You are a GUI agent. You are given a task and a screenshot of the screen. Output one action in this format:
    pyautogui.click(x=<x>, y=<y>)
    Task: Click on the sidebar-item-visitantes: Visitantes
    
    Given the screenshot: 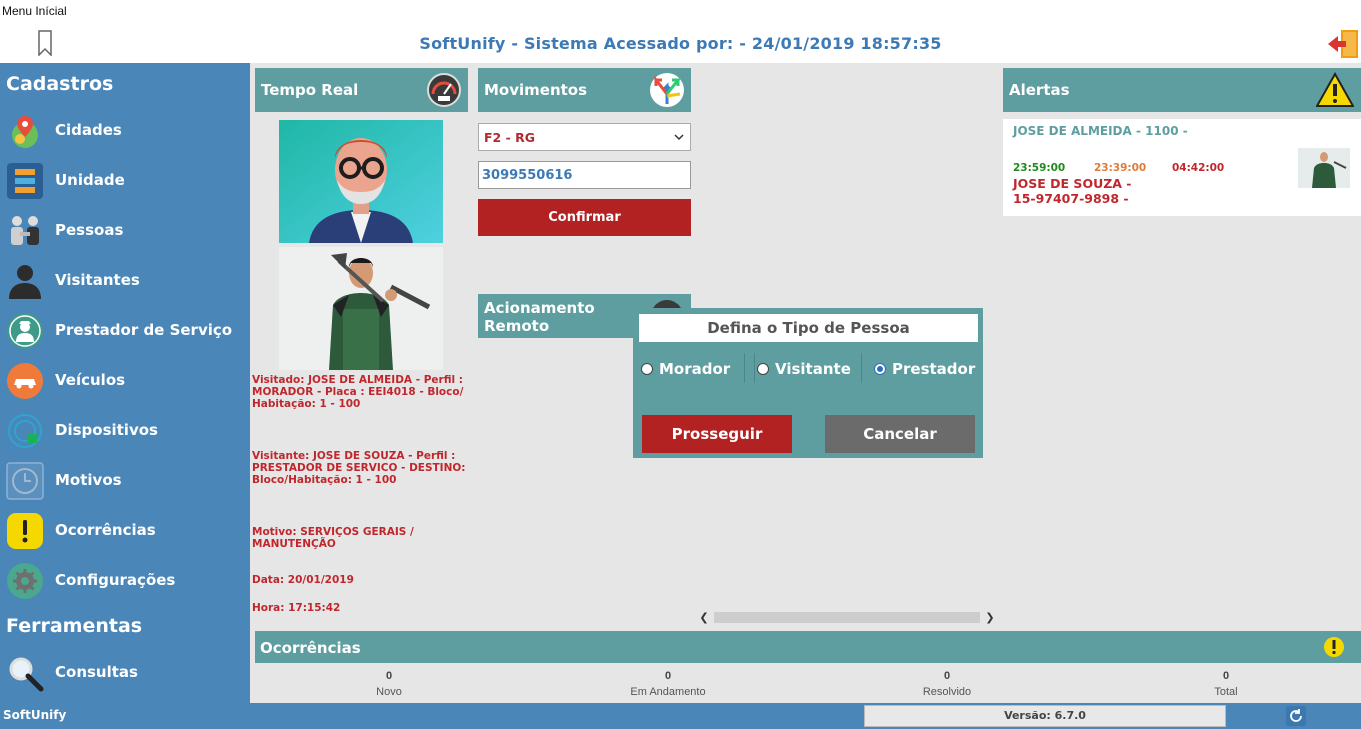 What is the action you would take?
    pyautogui.click(x=125, y=280)
    